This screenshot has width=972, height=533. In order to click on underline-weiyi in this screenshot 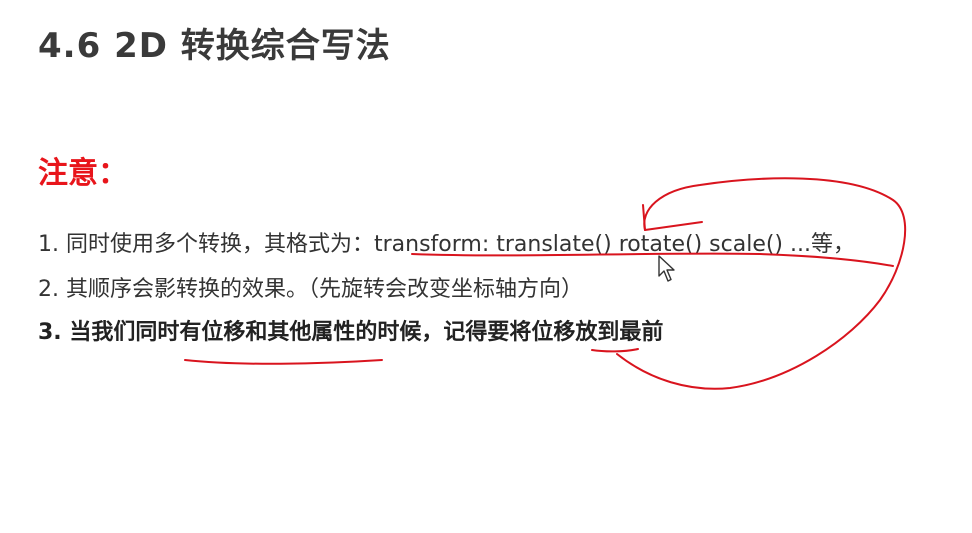, I will do `click(615, 350)`.